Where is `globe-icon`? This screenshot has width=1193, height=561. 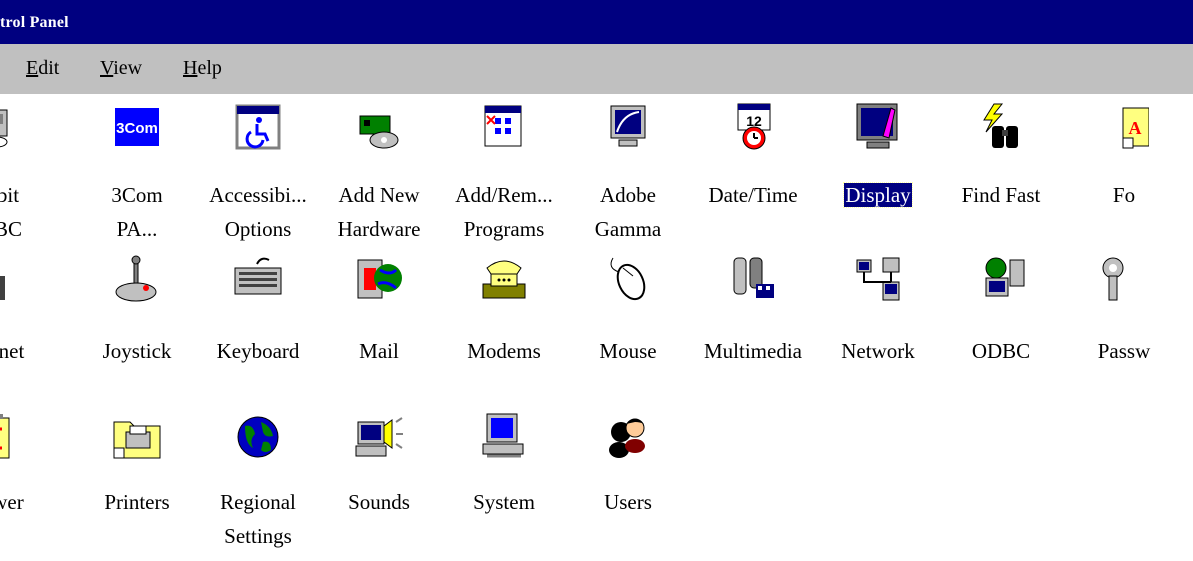
globe-icon is located at coordinates (258, 437).